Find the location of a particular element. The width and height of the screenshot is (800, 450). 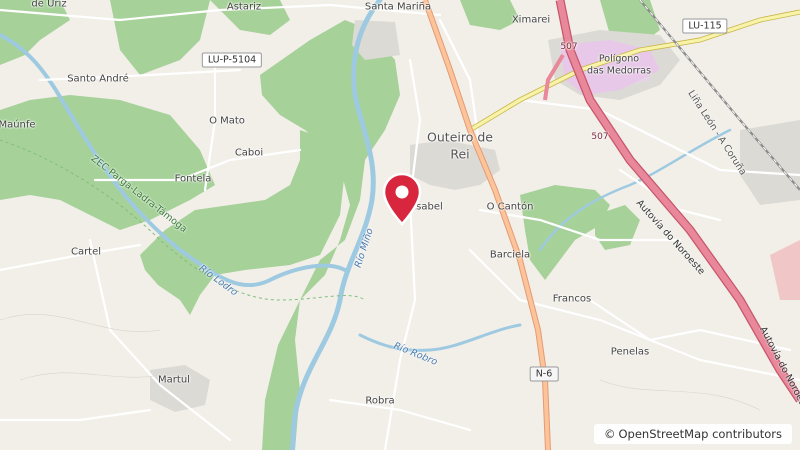

place-label-o-mato: O Mato is located at coordinates (227, 121).